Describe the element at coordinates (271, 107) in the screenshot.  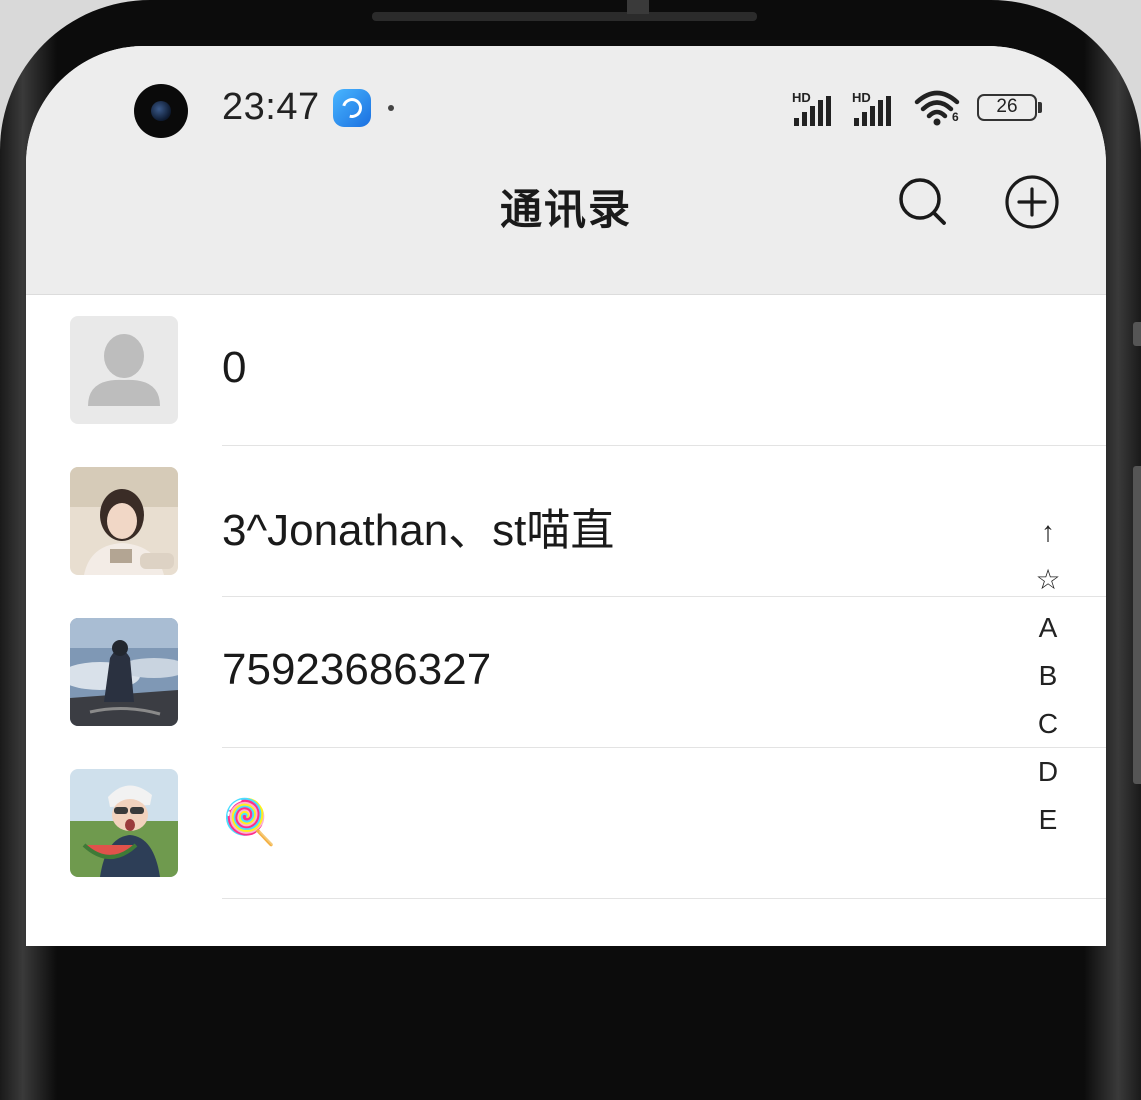
I see `status-time: 23:47` at that location.